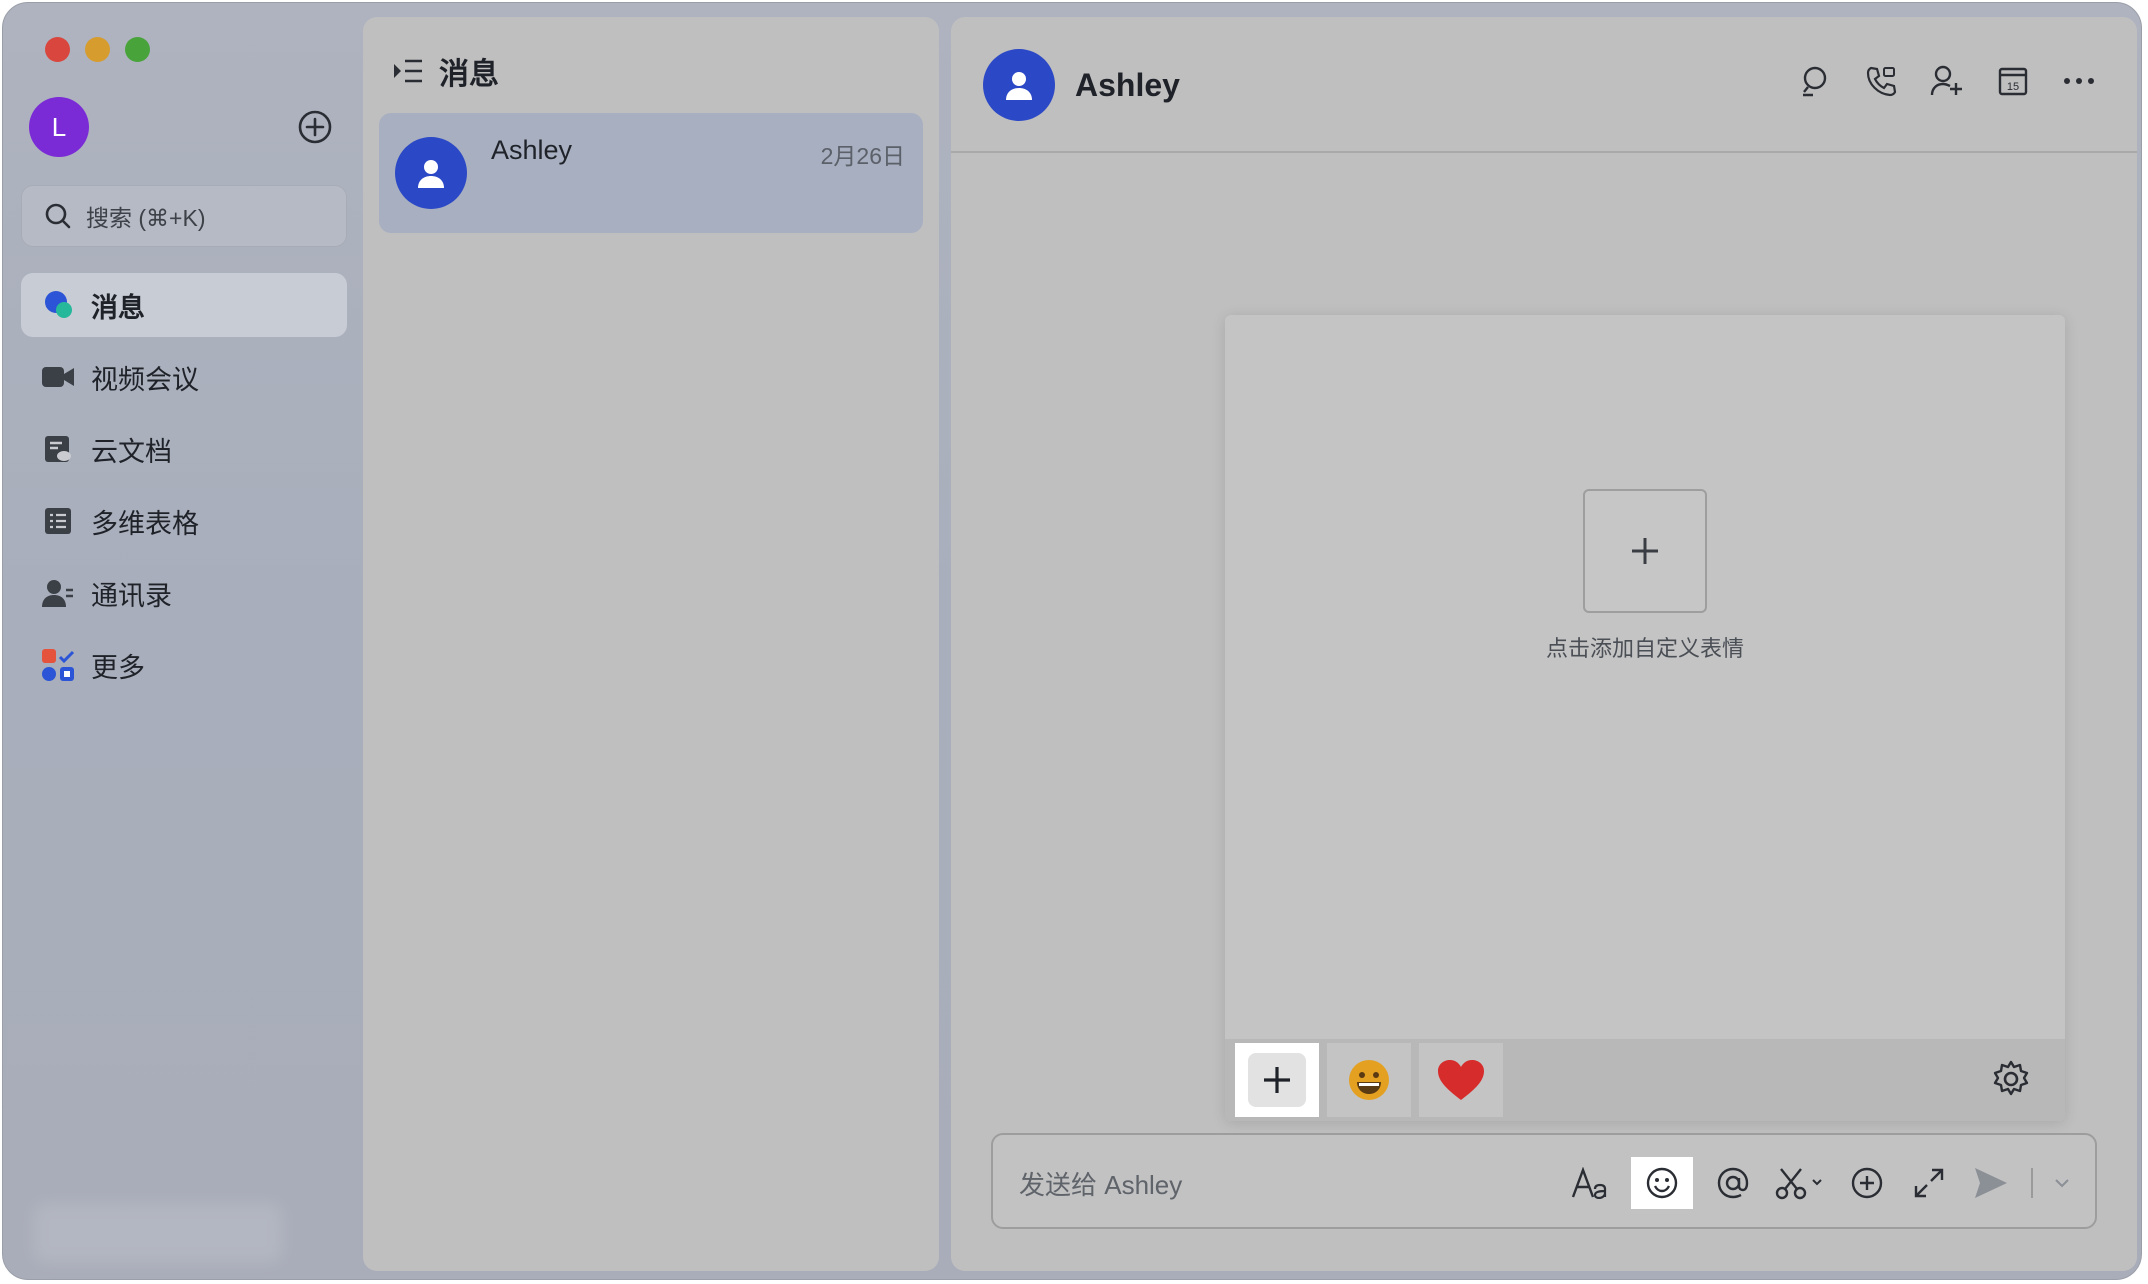 The width and height of the screenshot is (2148, 1284). I want to click on apps-grid-icon, so click(58, 665).